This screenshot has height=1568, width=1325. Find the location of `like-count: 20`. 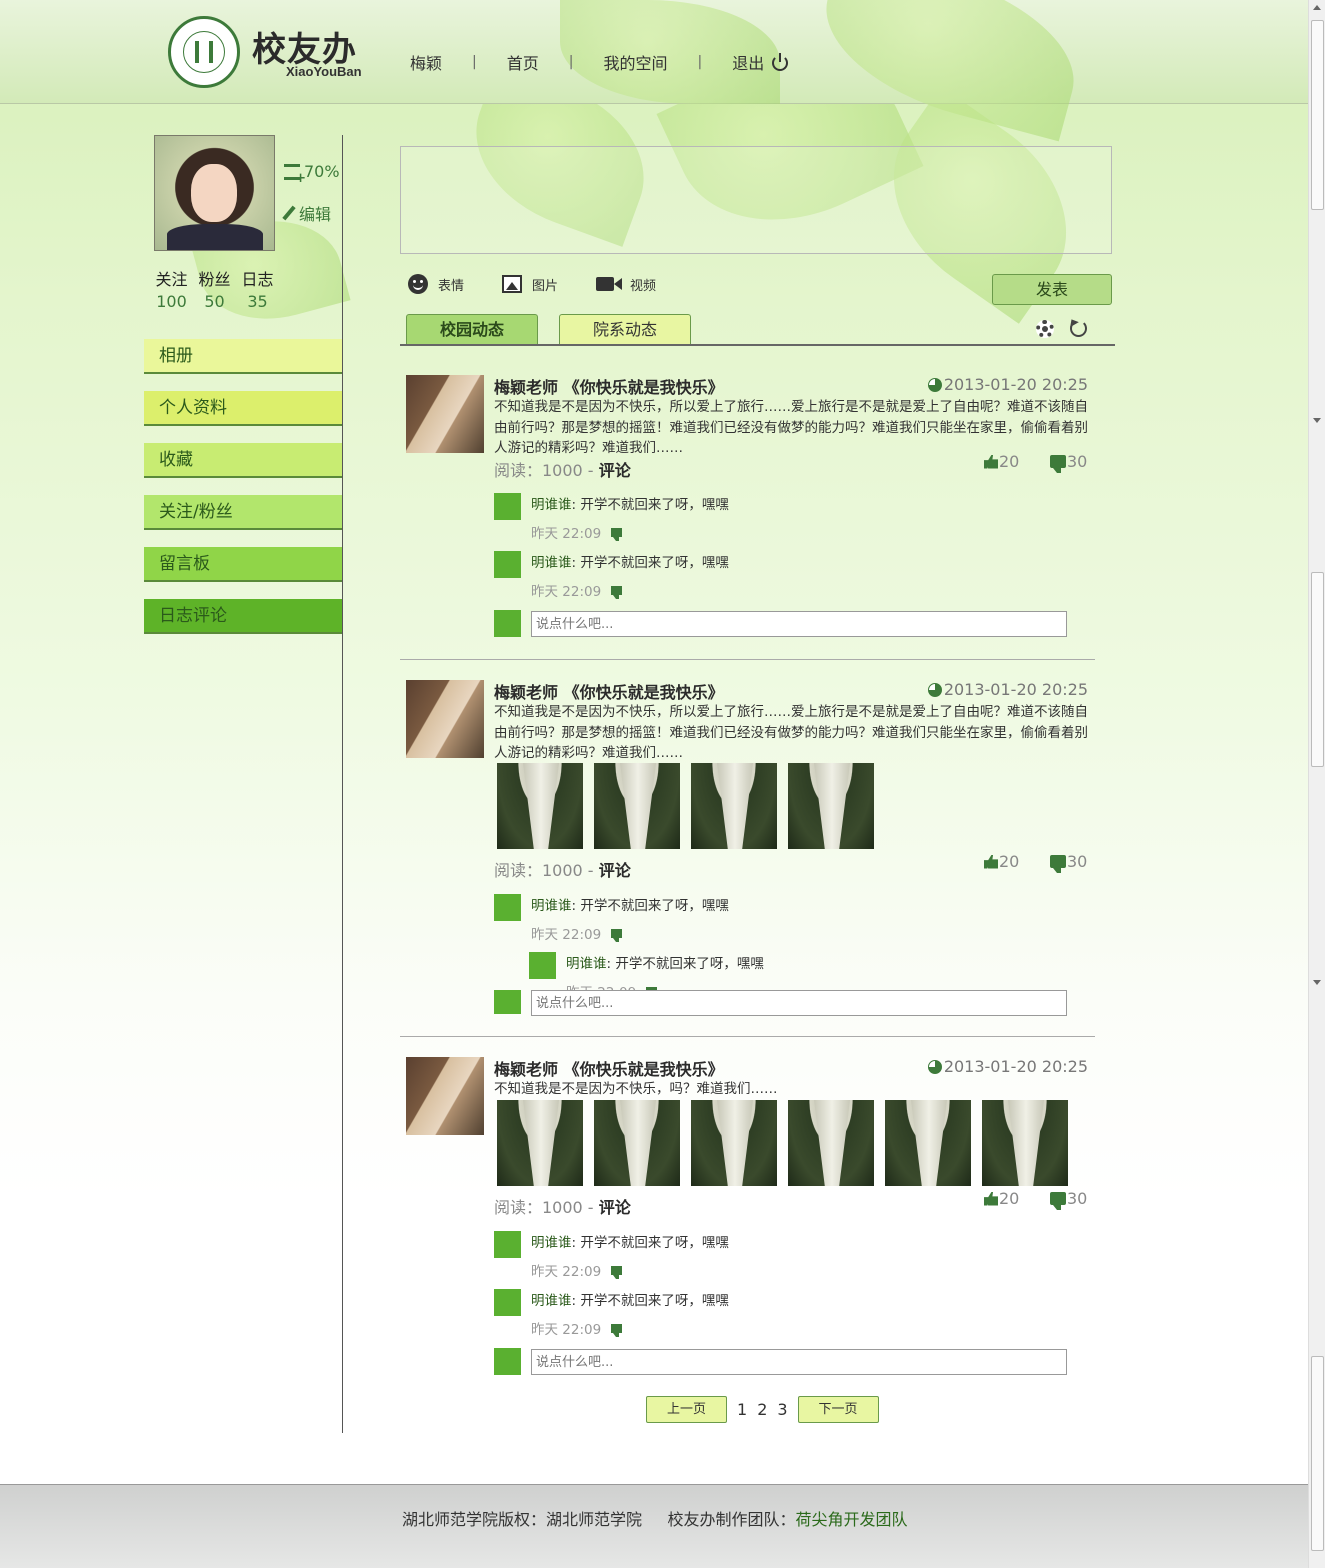

like-count: 20 is located at coordinates (1009, 1198).